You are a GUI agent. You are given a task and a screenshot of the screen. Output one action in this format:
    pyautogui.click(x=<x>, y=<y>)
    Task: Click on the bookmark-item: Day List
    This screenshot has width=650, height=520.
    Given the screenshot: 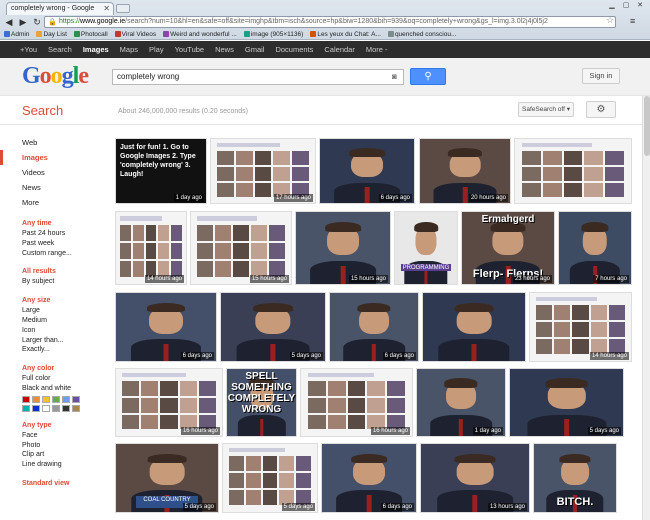 What is the action you would take?
    pyautogui.click(x=51, y=34)
    